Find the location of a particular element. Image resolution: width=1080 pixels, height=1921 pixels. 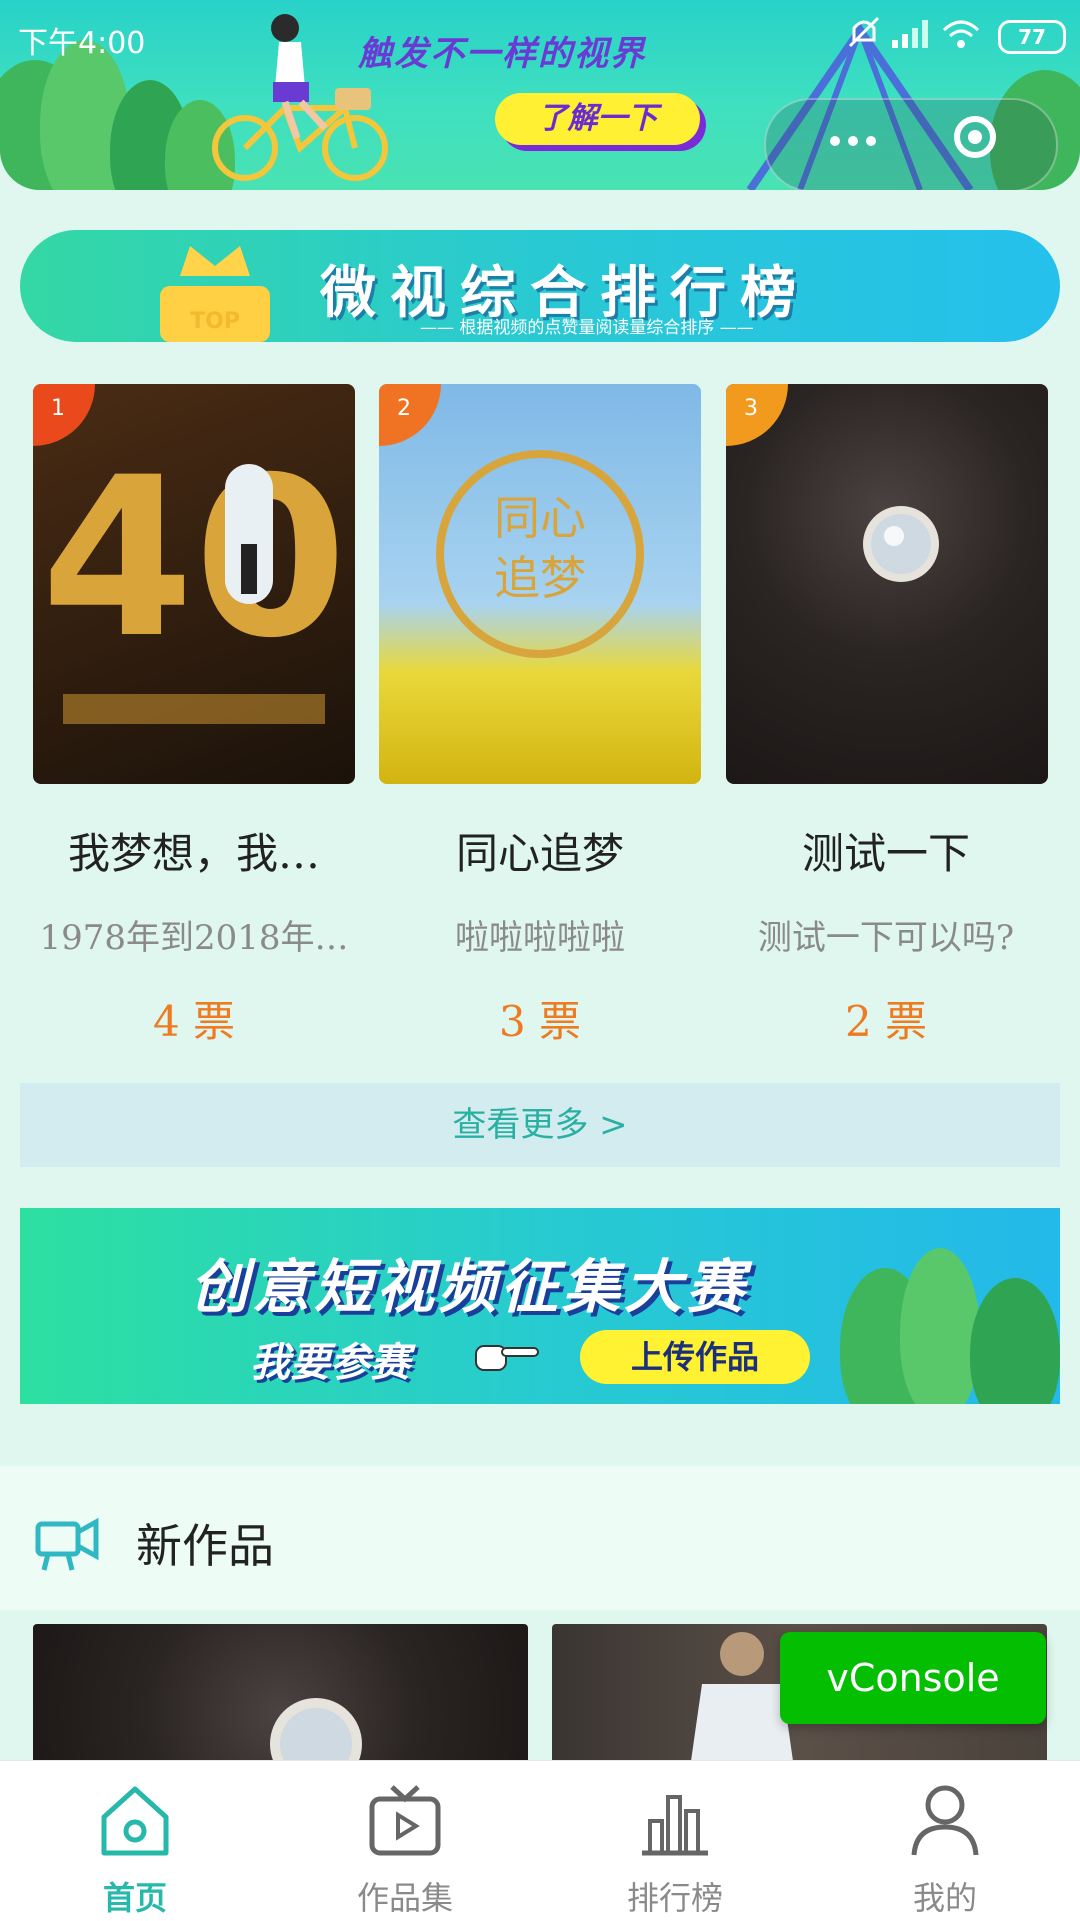

thumbnail-art: 40 is located at coordinates (194, 577).